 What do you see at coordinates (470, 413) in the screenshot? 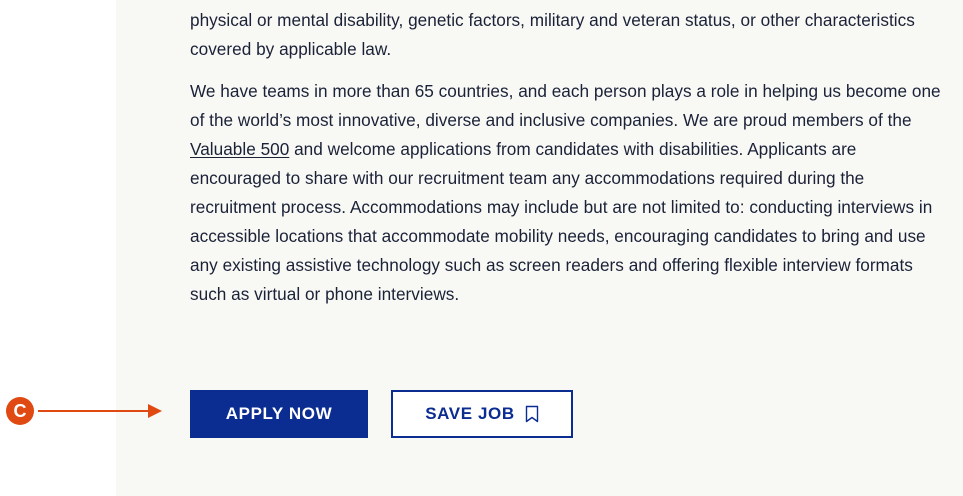
I see `save-job-label: SAVE JOB` at bounding box center [470, 413].